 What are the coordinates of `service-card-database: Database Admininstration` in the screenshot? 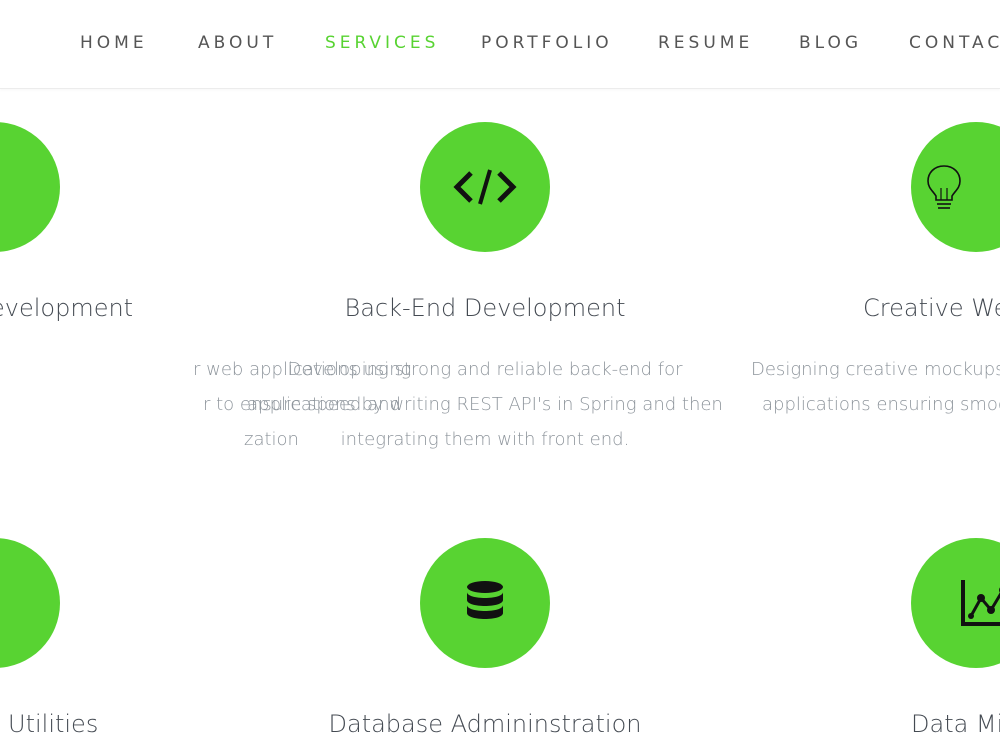 It's located at (485, 638).